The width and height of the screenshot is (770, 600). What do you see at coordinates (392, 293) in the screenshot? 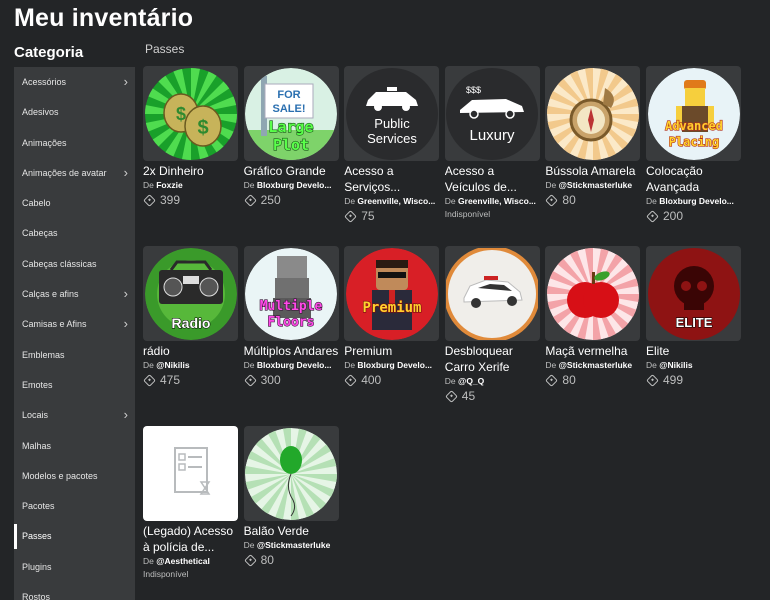
I see `item-thumbnail: Premium` at bounding box center [392, 293].